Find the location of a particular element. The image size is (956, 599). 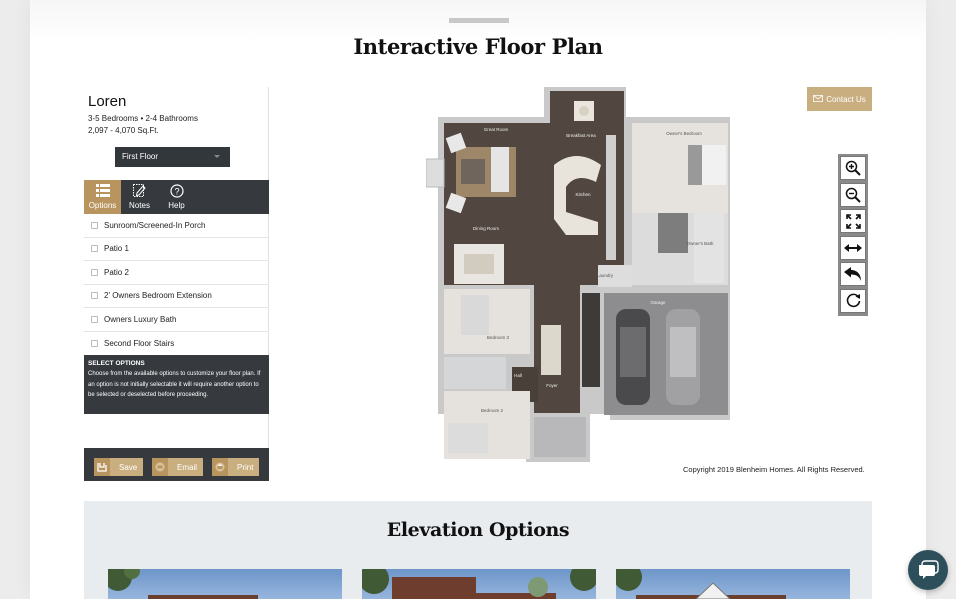

section-divider is located at coordinates (479, 20).